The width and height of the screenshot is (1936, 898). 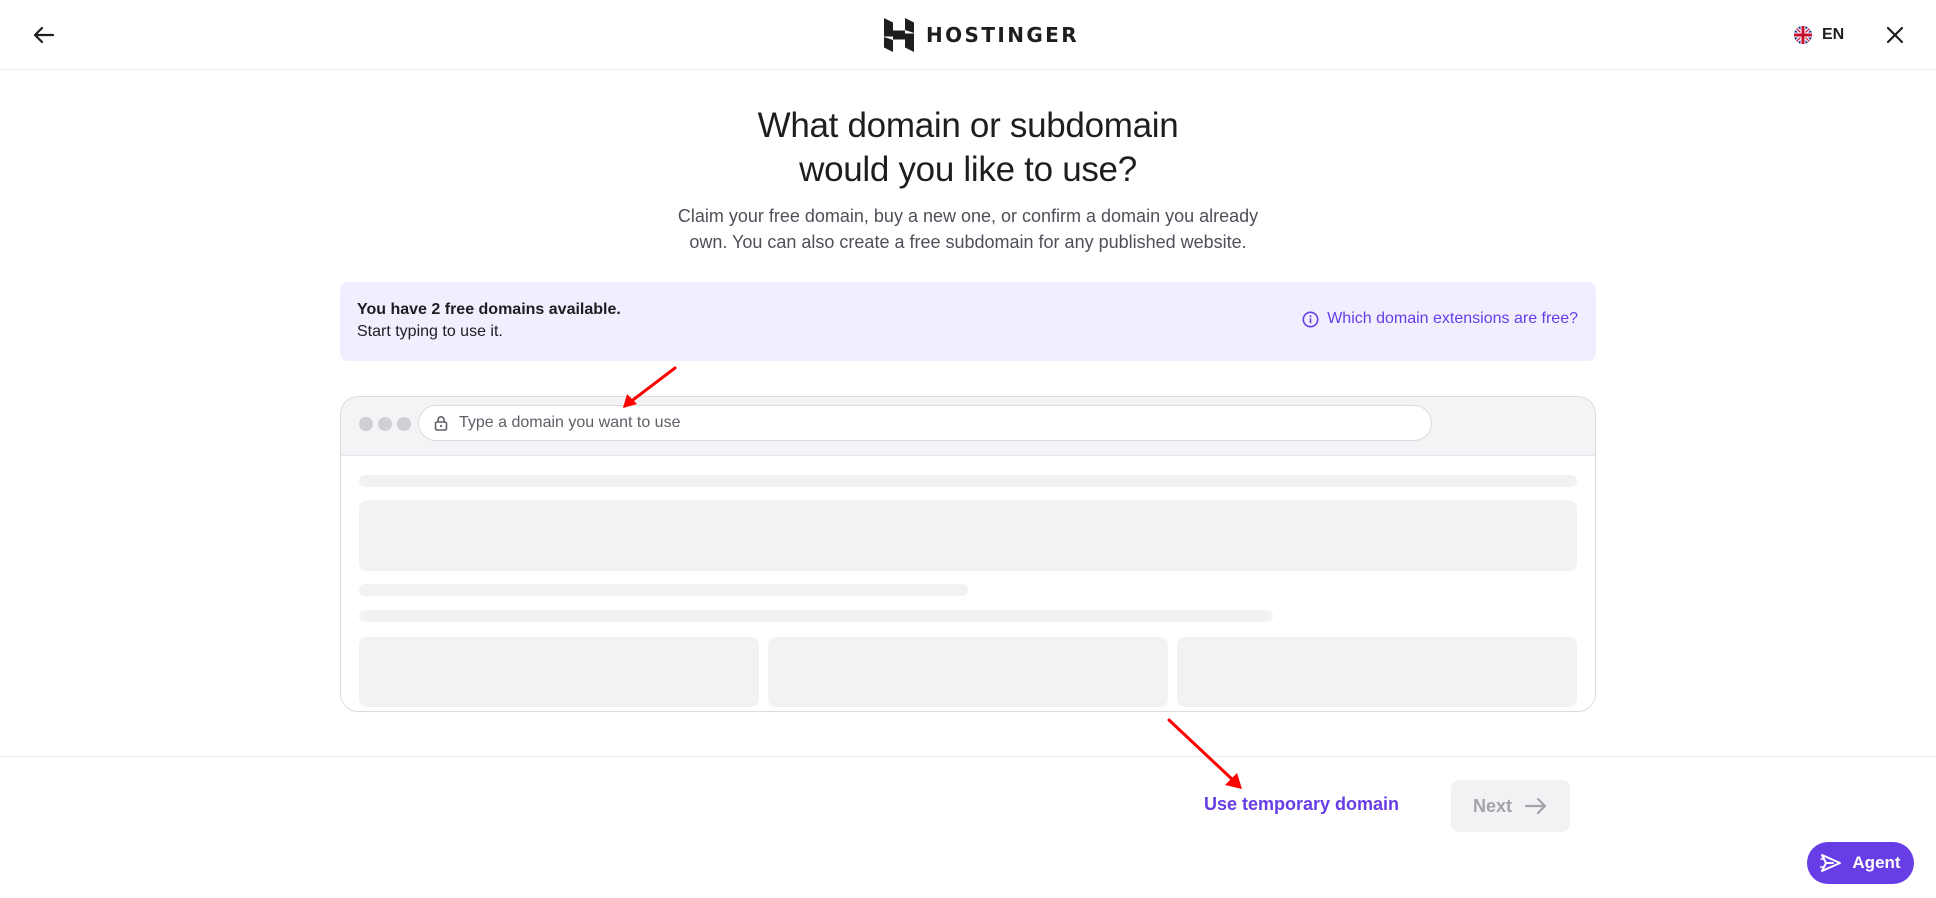 What do you see at coordinates (968, 125) in the screenshot?
I see `page-title-line-1: What domain or subdomain` at bounding box center [968, 125].